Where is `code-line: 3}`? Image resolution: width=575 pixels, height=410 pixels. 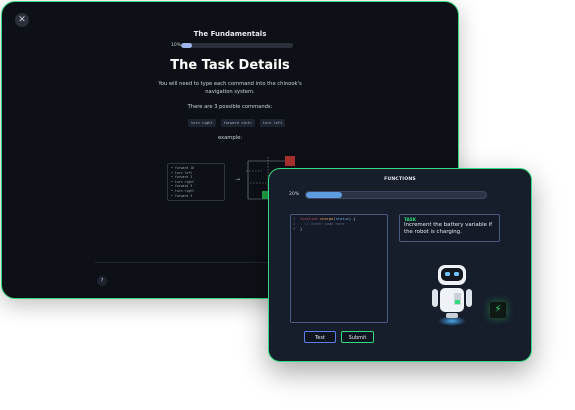 code-line: 3} is located at coordinates (339, 229).